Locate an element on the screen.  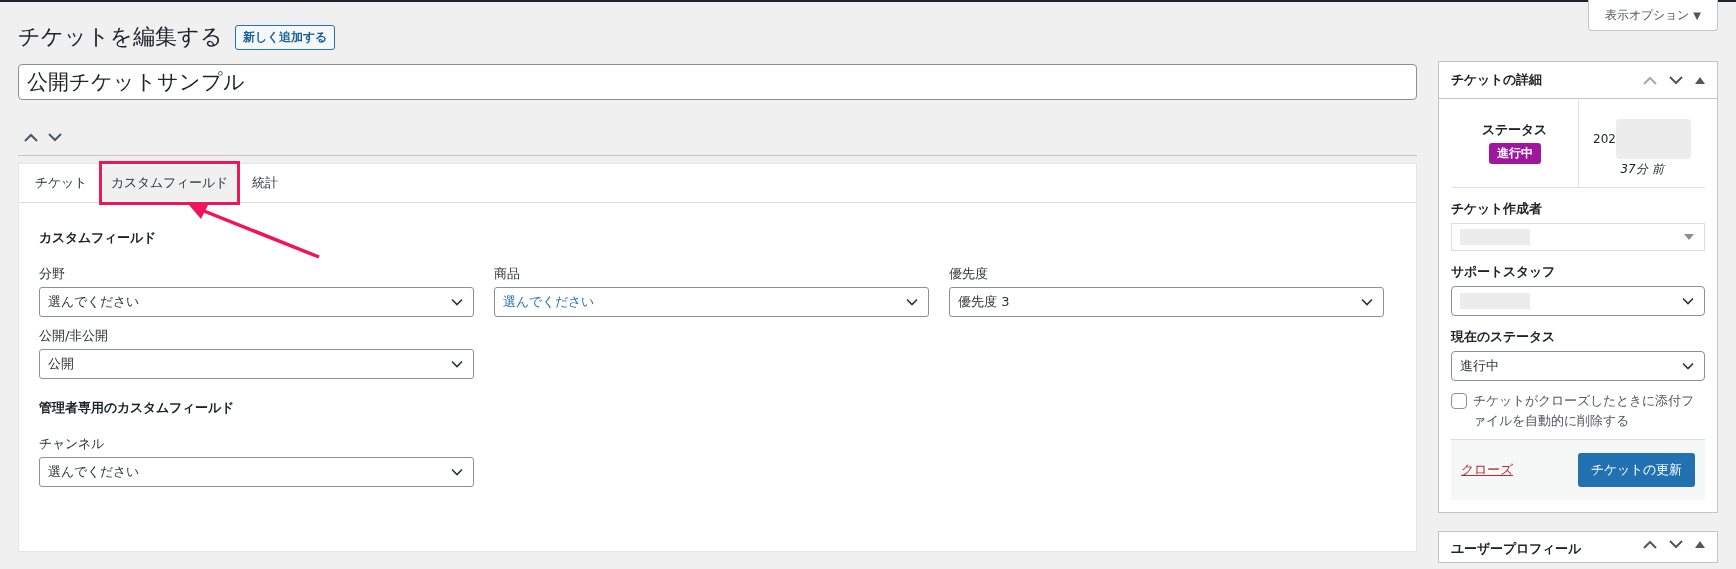
select-field: 公開 is located at coordinates (256, 364).